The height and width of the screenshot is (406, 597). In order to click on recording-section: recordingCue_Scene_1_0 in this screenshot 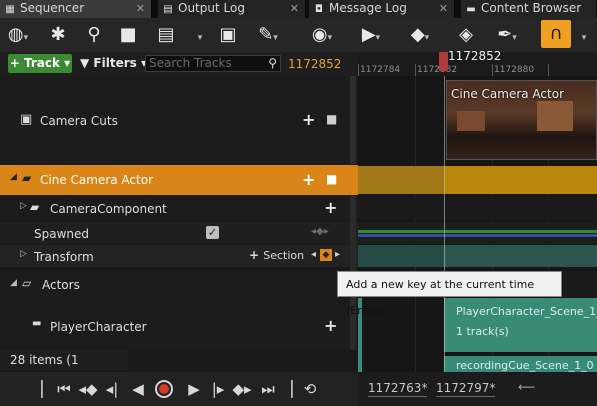, I will do `click(520, 364)`.